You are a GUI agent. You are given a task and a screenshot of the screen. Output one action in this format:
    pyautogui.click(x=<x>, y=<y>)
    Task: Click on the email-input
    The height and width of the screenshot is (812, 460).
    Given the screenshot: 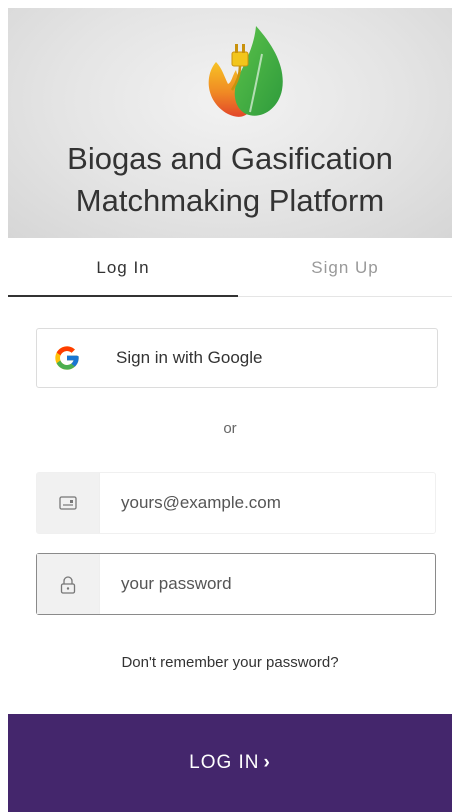 What is the action you would take?
    pyautogui.click(x=271, y=503)
    